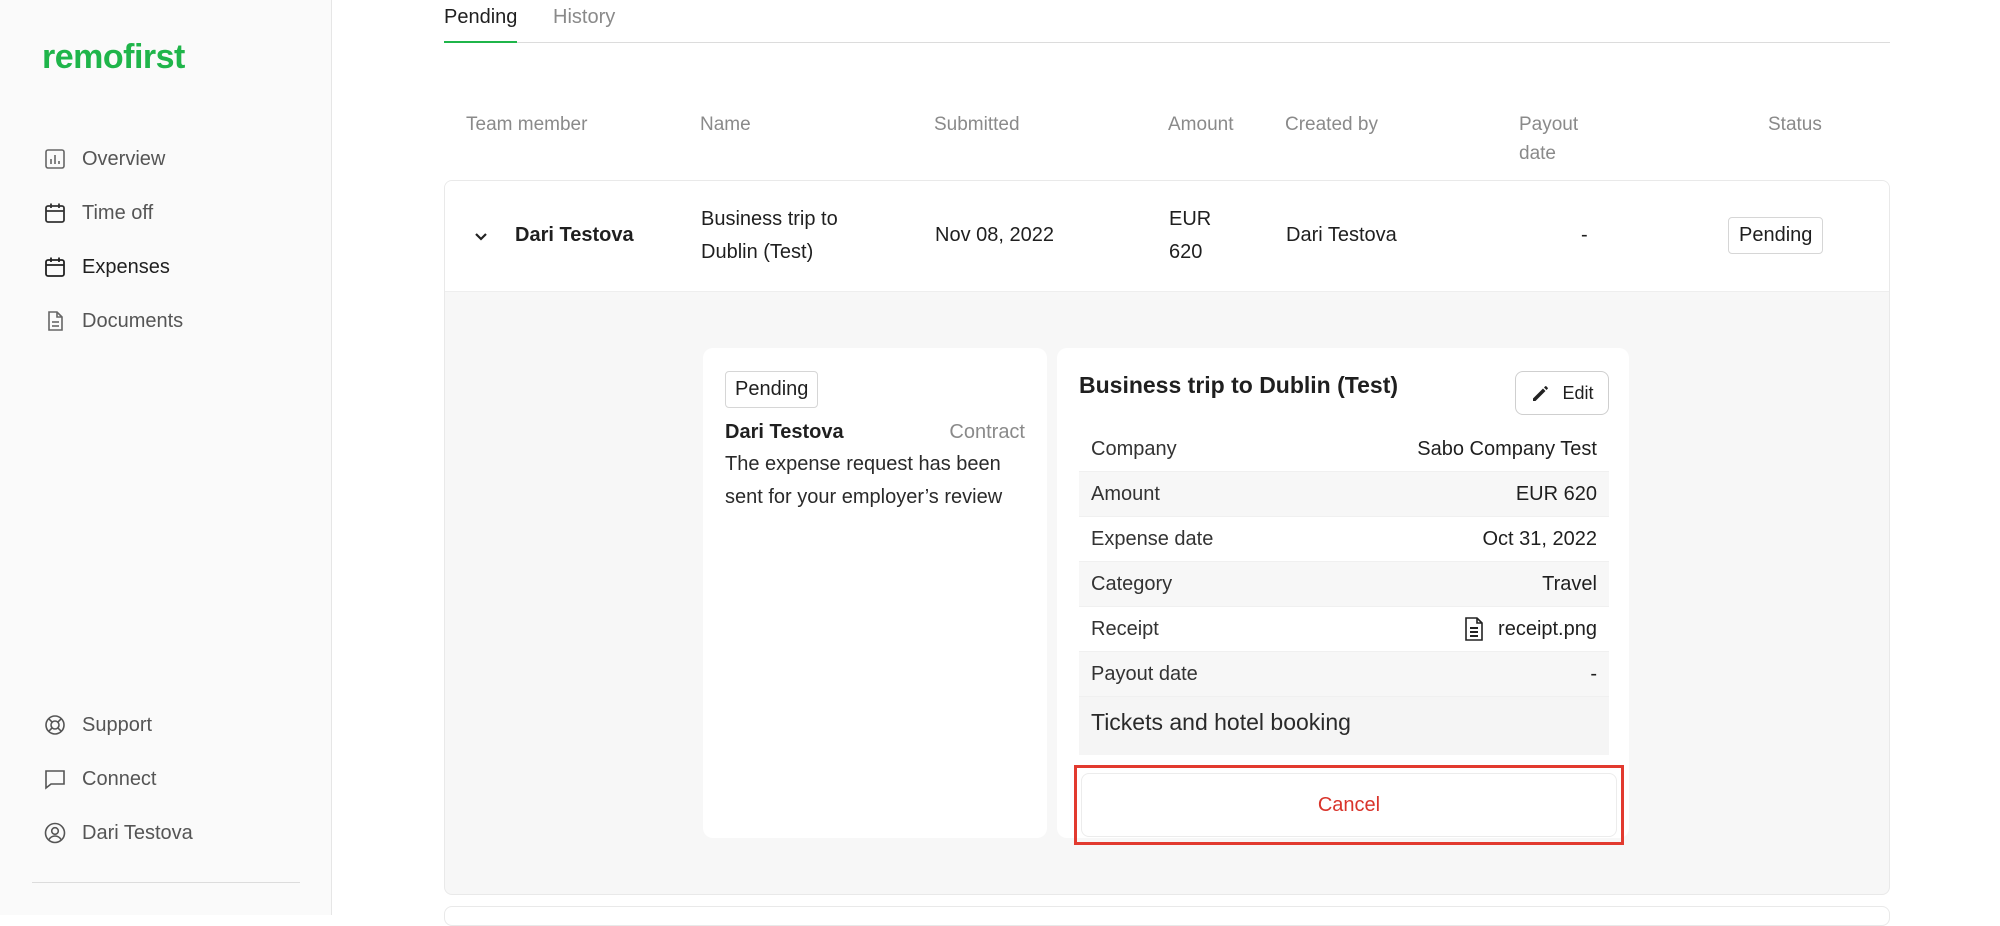  Describe the element at coordinates (977, 124) in the screenshot. I see `column-header-submitted: Submitted` at that location.